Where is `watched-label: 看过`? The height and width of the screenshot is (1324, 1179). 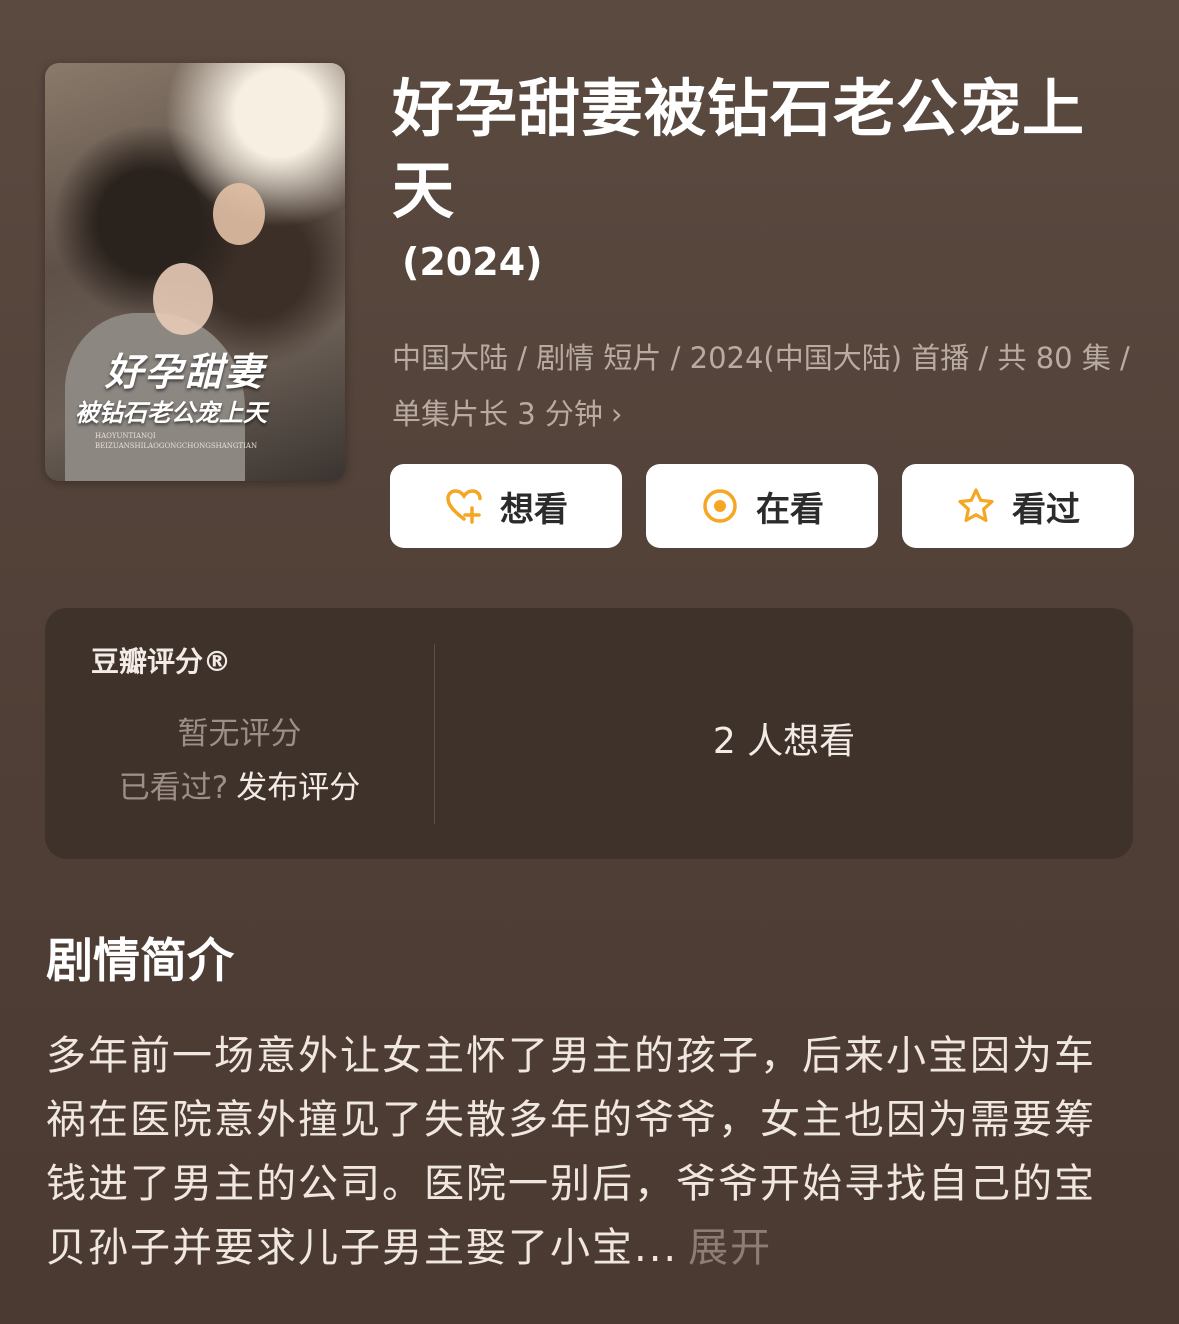
watched-label: 看过 is located at coordinates (1046, 509).